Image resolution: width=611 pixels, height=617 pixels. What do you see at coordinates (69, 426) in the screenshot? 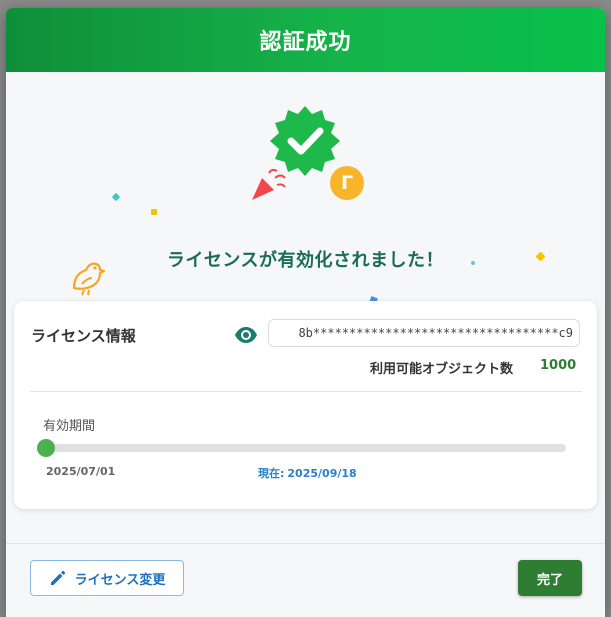
I see `validity-period-label: 有効期間` at bounding box center [69, 426].